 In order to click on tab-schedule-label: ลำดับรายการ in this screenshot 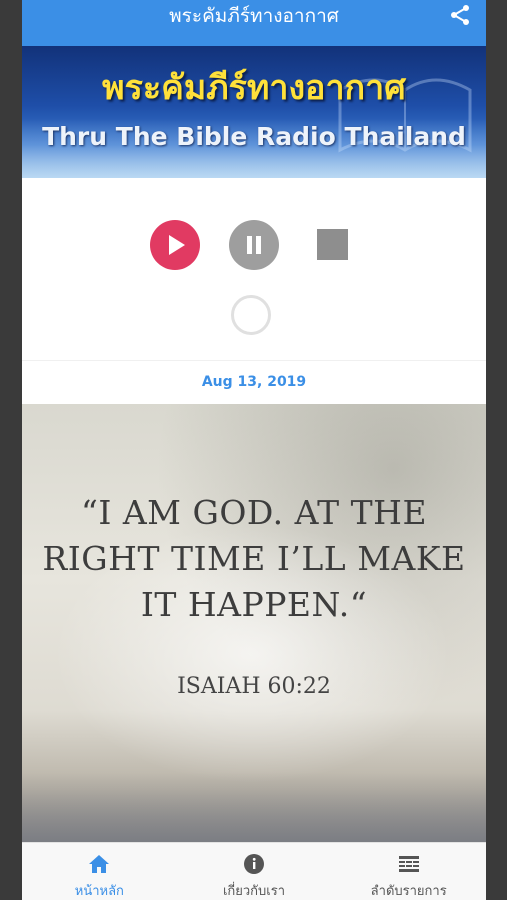, I will do `click(408, 891)`.